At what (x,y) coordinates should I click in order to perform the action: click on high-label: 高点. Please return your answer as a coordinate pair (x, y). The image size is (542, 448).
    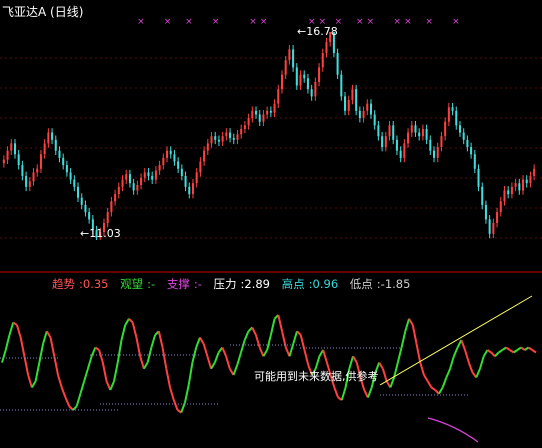
    Looking at the image, I should click on (293, 284).